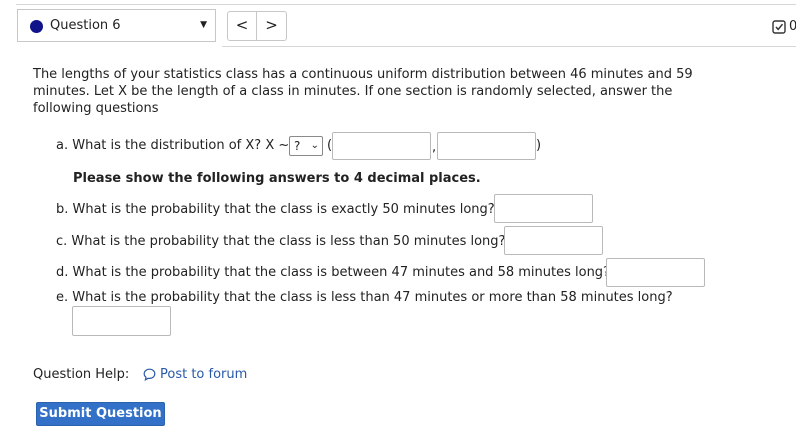  I want to click on part-e-input, so click(121, 321).